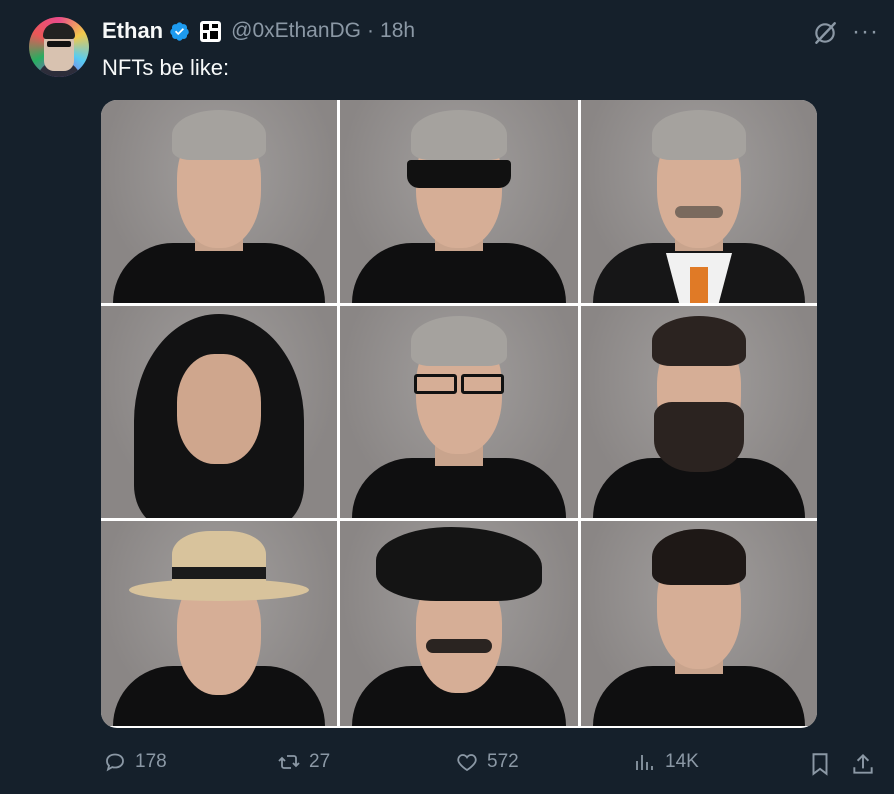 Image resolution: width=894 pixels, height=794 pixels. What do you see at coordinates (289, 762) in the screenshot?
I see `retweet-icon` at bounding box center [289, 762].